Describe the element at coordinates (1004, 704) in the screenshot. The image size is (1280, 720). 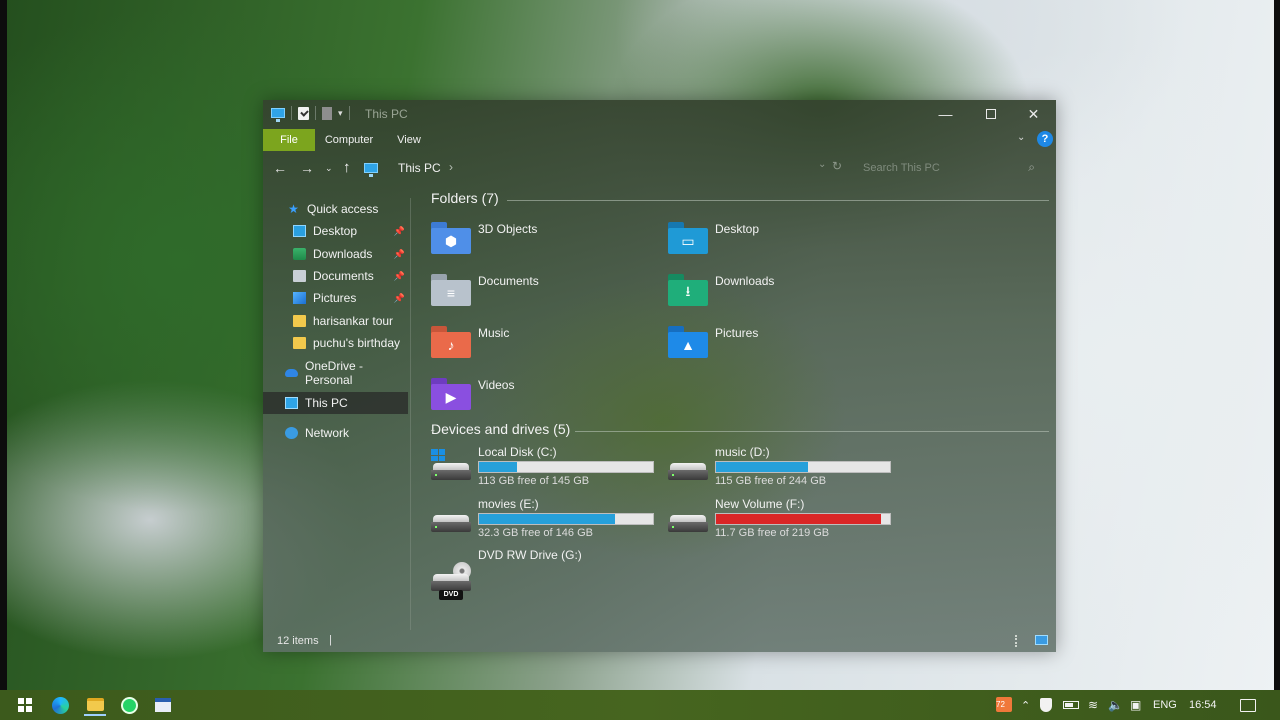
I see `tray-app-badge: 72` at that location.